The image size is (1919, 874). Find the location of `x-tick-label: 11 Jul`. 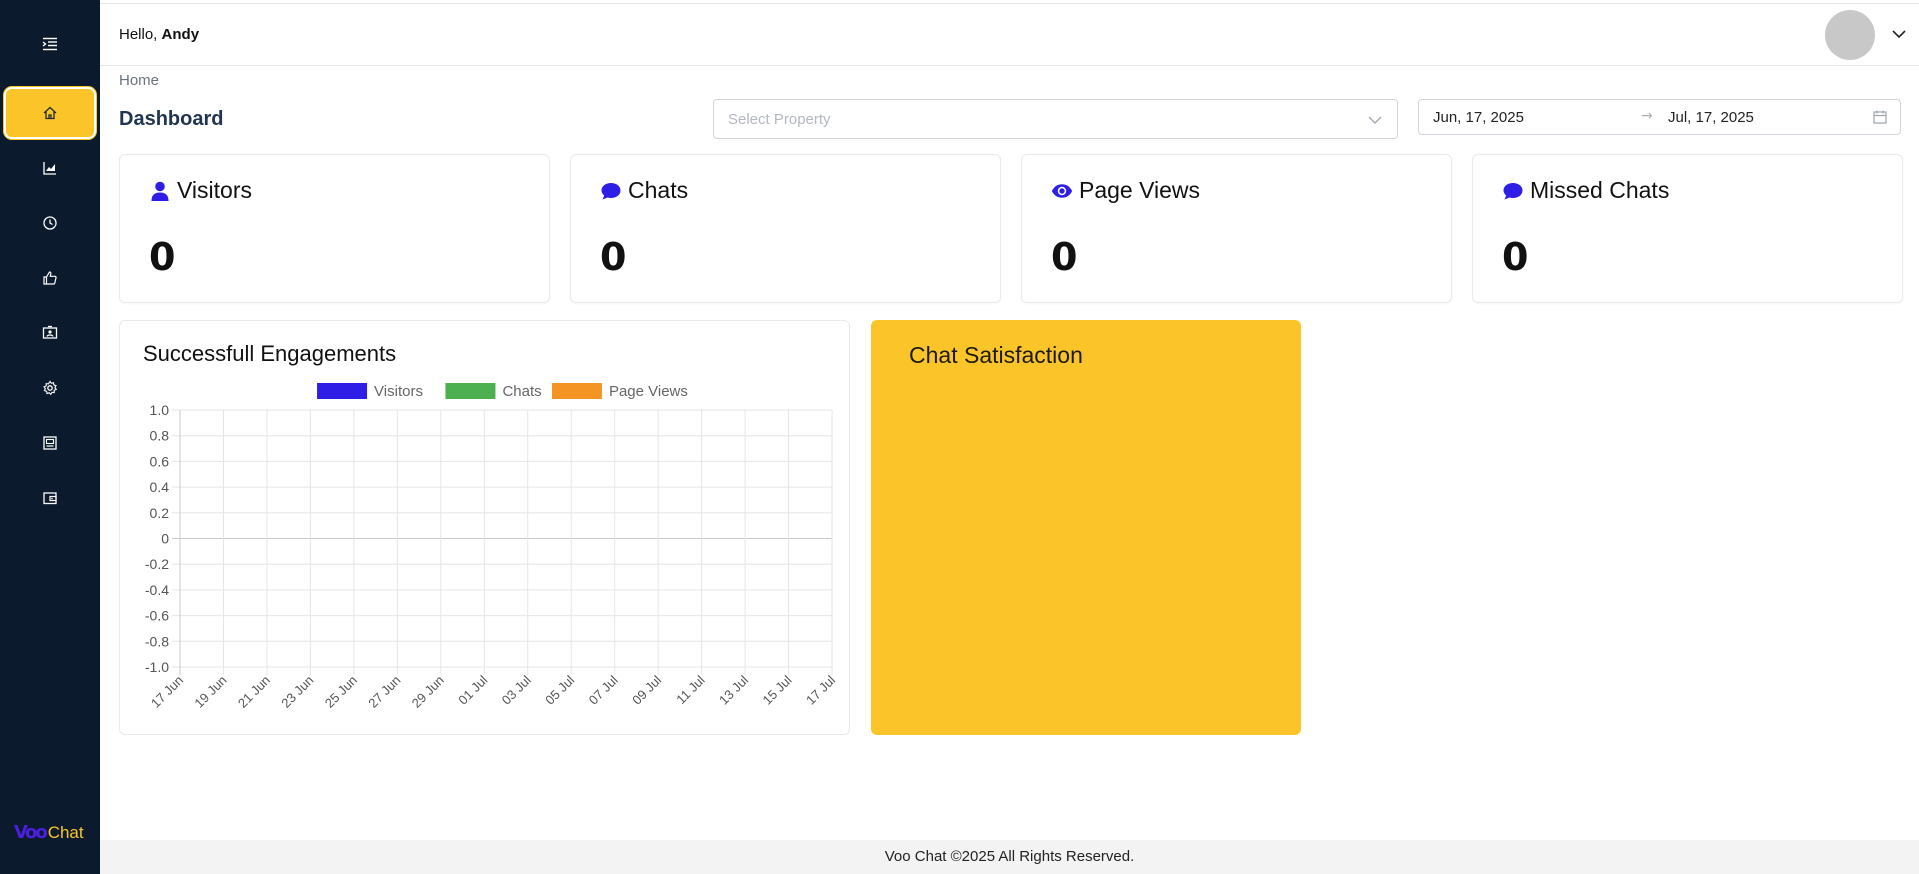

x-tick-label: 11 Jul is located at coordinates (690, 689).